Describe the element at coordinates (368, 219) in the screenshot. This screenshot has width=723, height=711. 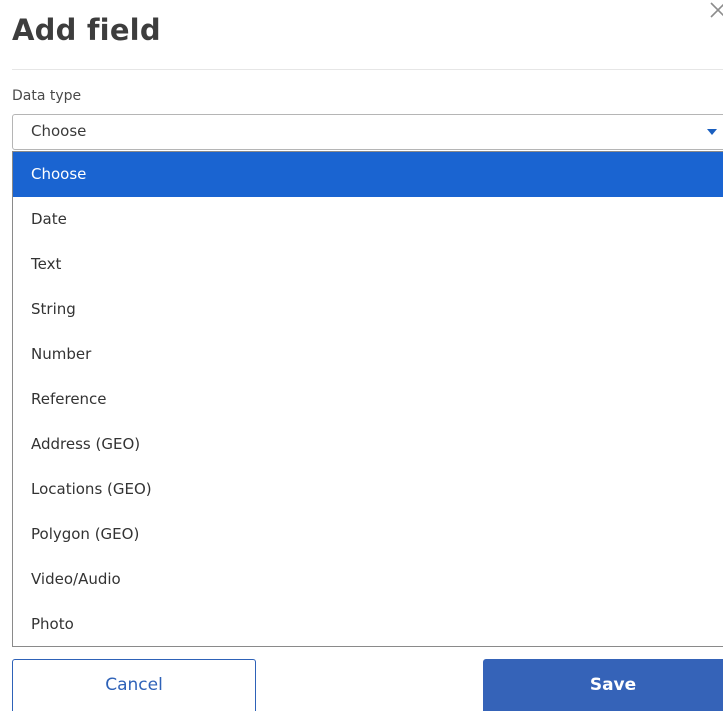
I see `option-date: Date` at that location.